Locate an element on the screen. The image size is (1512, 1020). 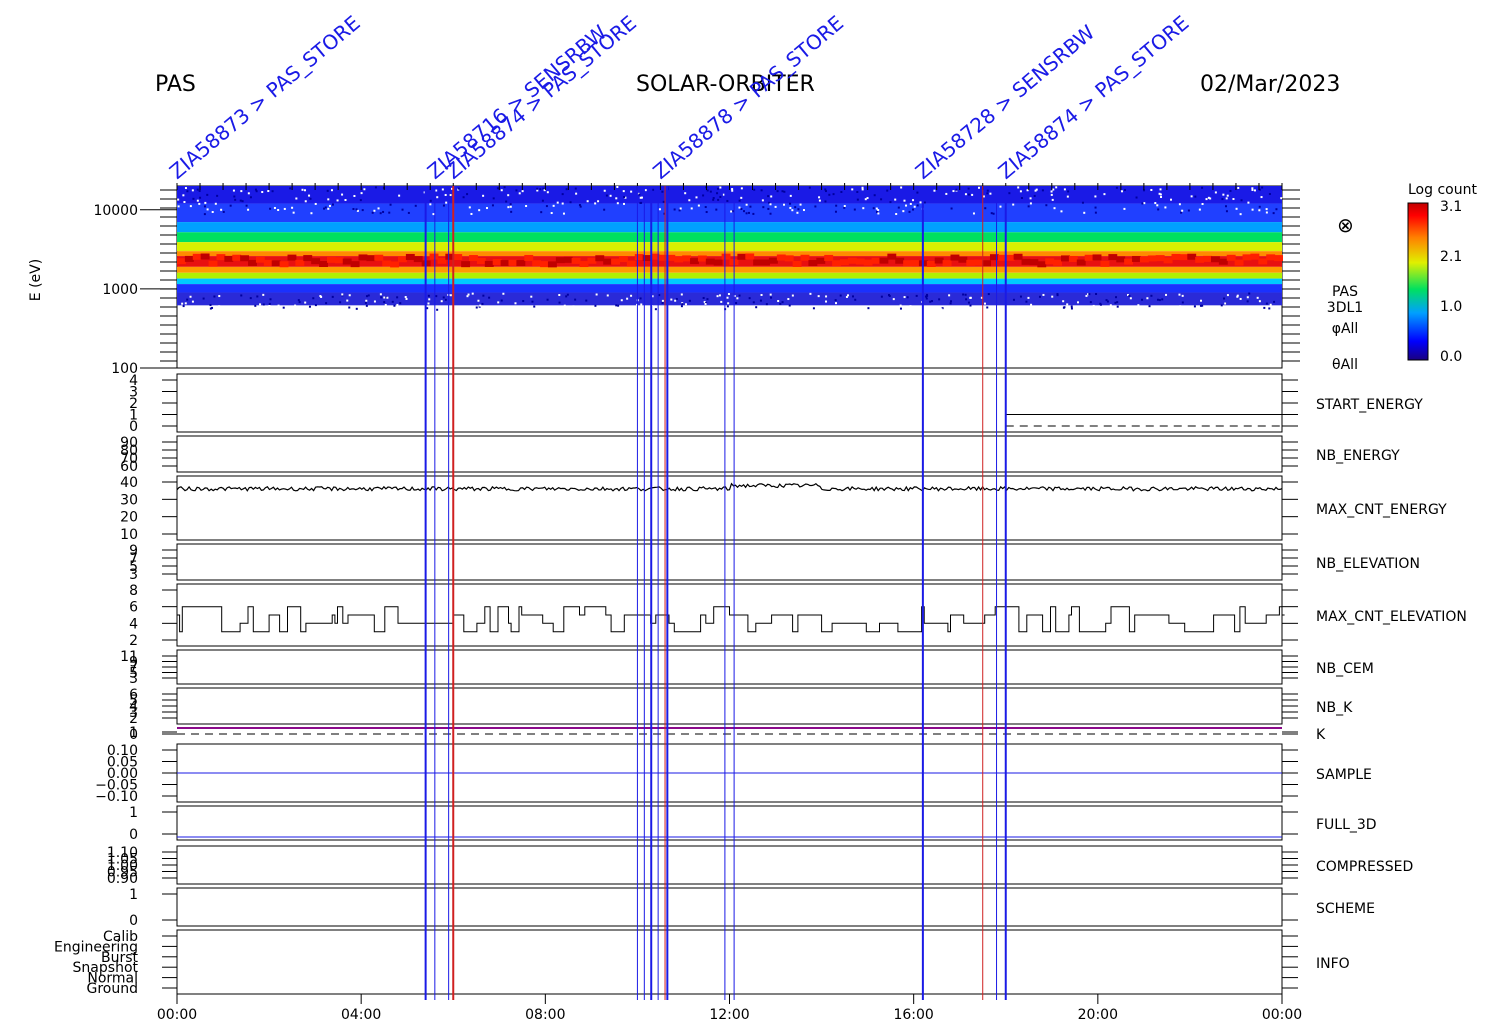
time-tick-label: 08:00 is located at coordinates (545, 1013).